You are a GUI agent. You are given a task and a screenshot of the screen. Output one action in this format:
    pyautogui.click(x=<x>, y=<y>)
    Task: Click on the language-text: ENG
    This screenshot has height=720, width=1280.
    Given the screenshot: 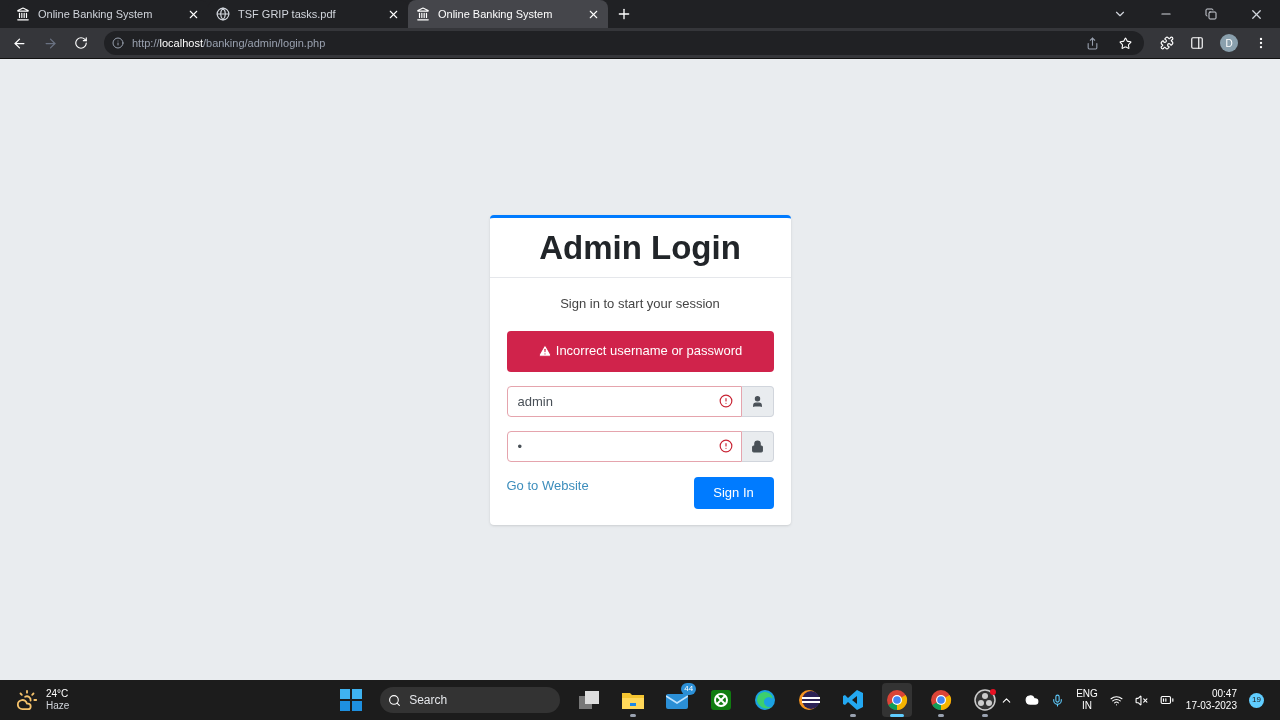 What is the action you would take?
    pyautogui.click(x=1087, y=693)
    